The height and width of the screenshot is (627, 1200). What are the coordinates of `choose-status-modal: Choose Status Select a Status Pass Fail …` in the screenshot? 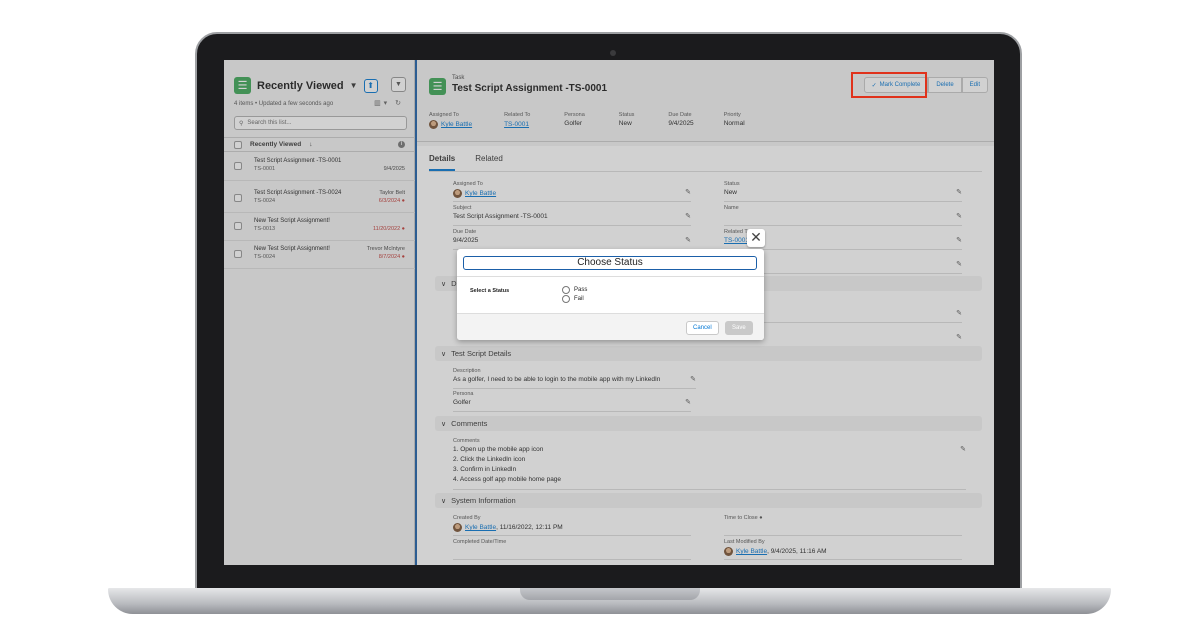 It's located at (610, 294).